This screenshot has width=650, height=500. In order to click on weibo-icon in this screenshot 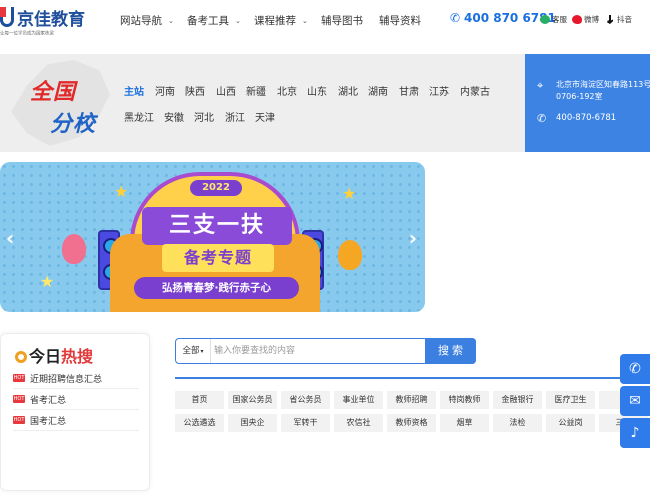, I will do `click(577, 19)`.